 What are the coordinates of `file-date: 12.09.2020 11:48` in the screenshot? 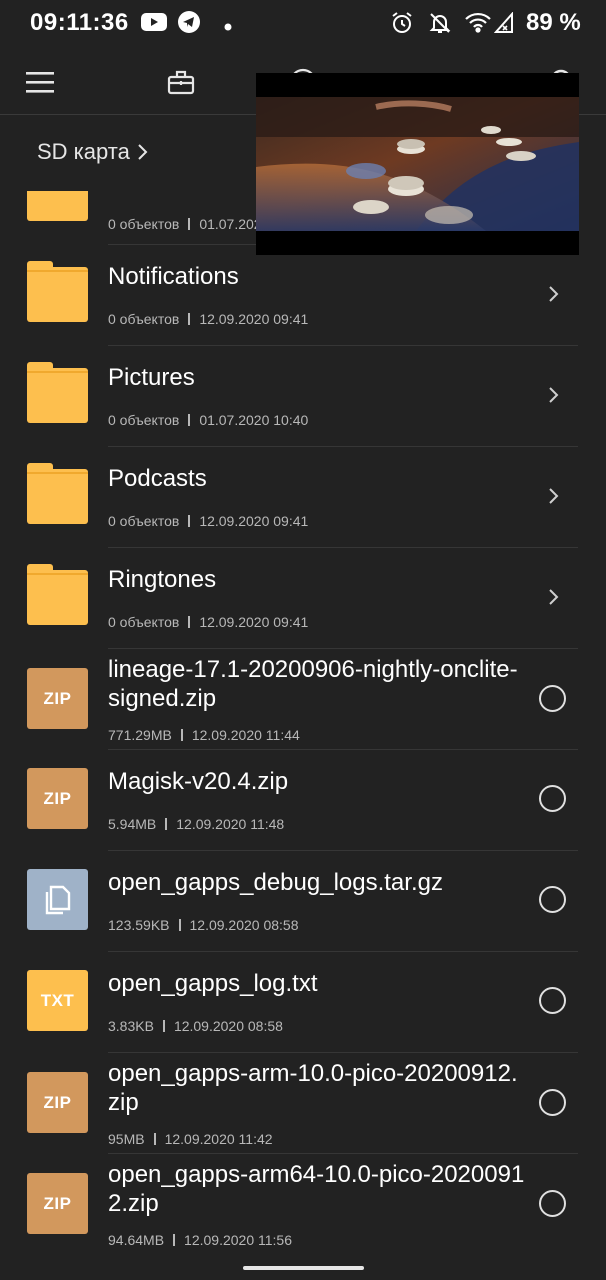 It's located at (230, 824).